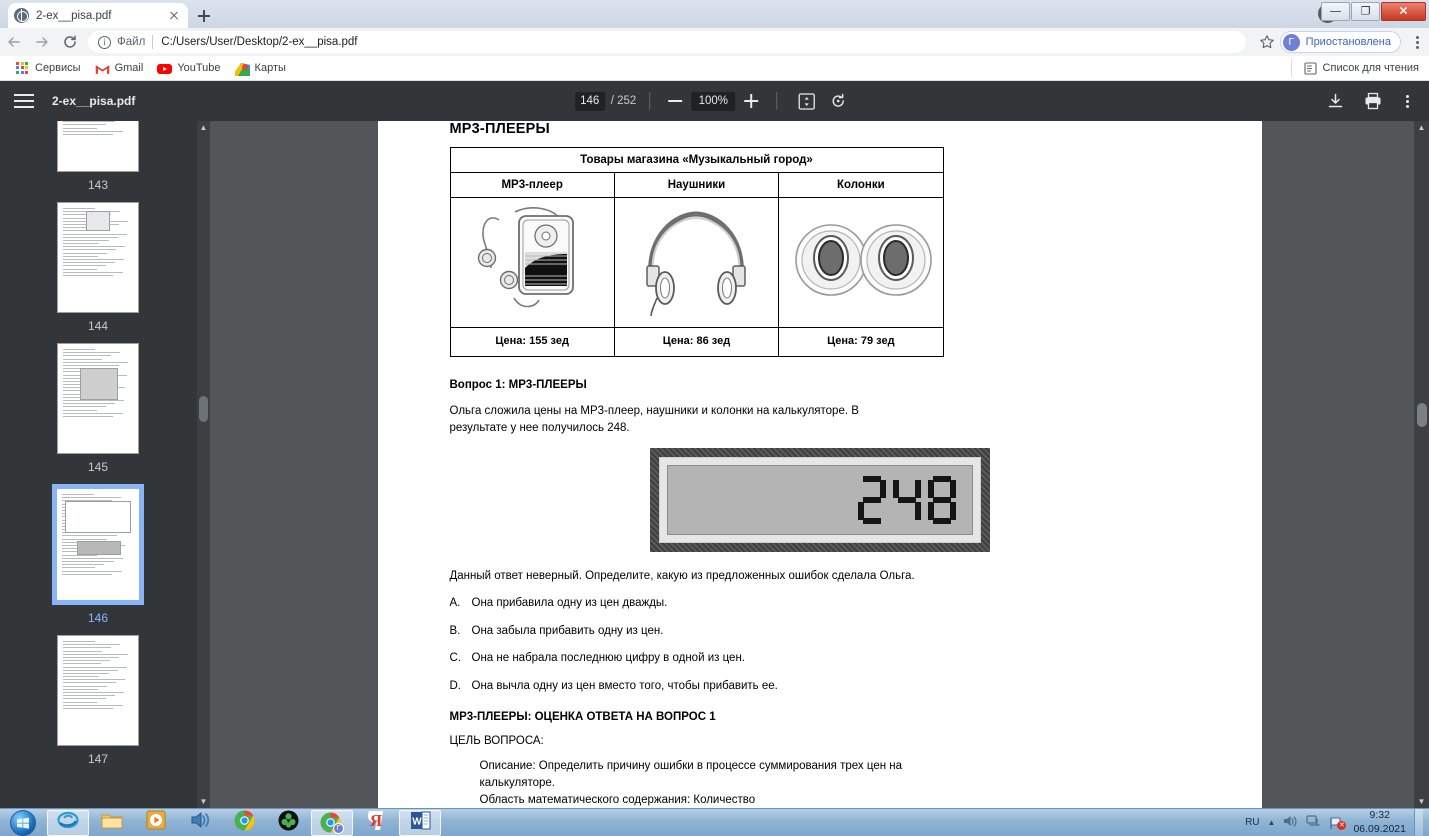 The height and width of the screenshot is (836, 1429). I want to click on bookmark-youtube: YouTube, so click(188, 68).